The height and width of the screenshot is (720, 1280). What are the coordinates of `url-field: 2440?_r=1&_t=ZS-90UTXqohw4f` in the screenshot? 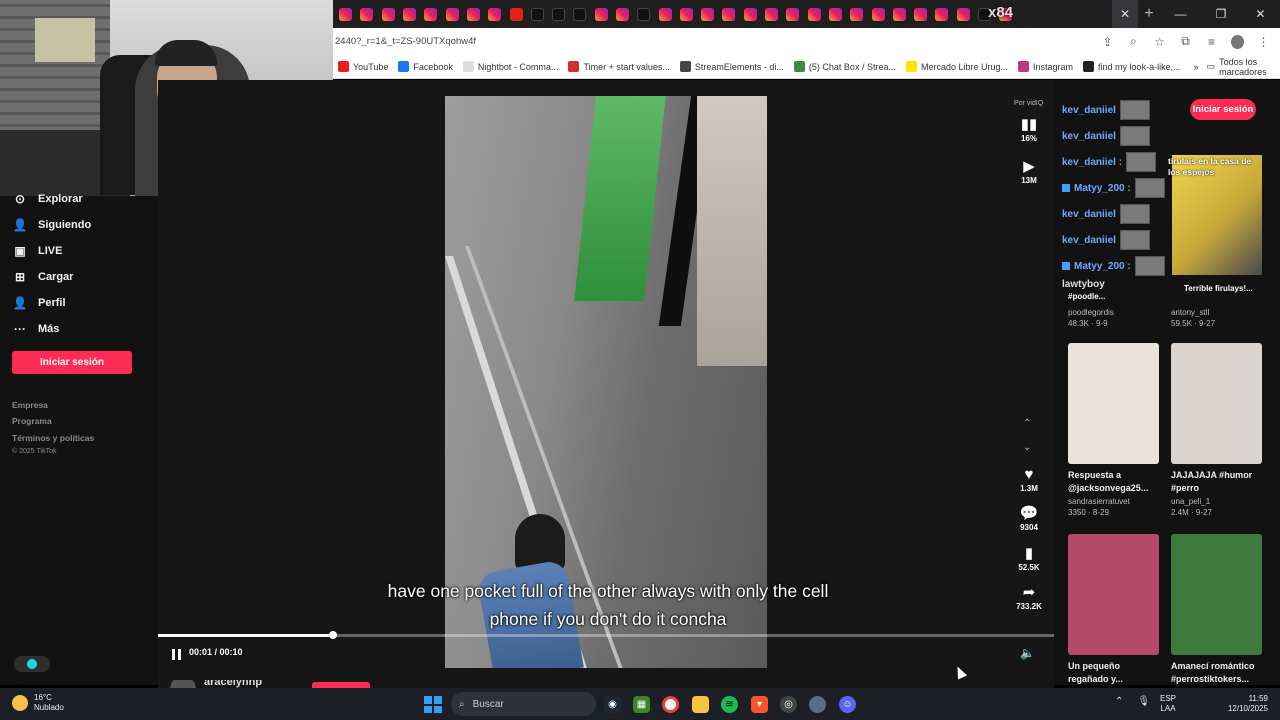 It's located at (717, 41).